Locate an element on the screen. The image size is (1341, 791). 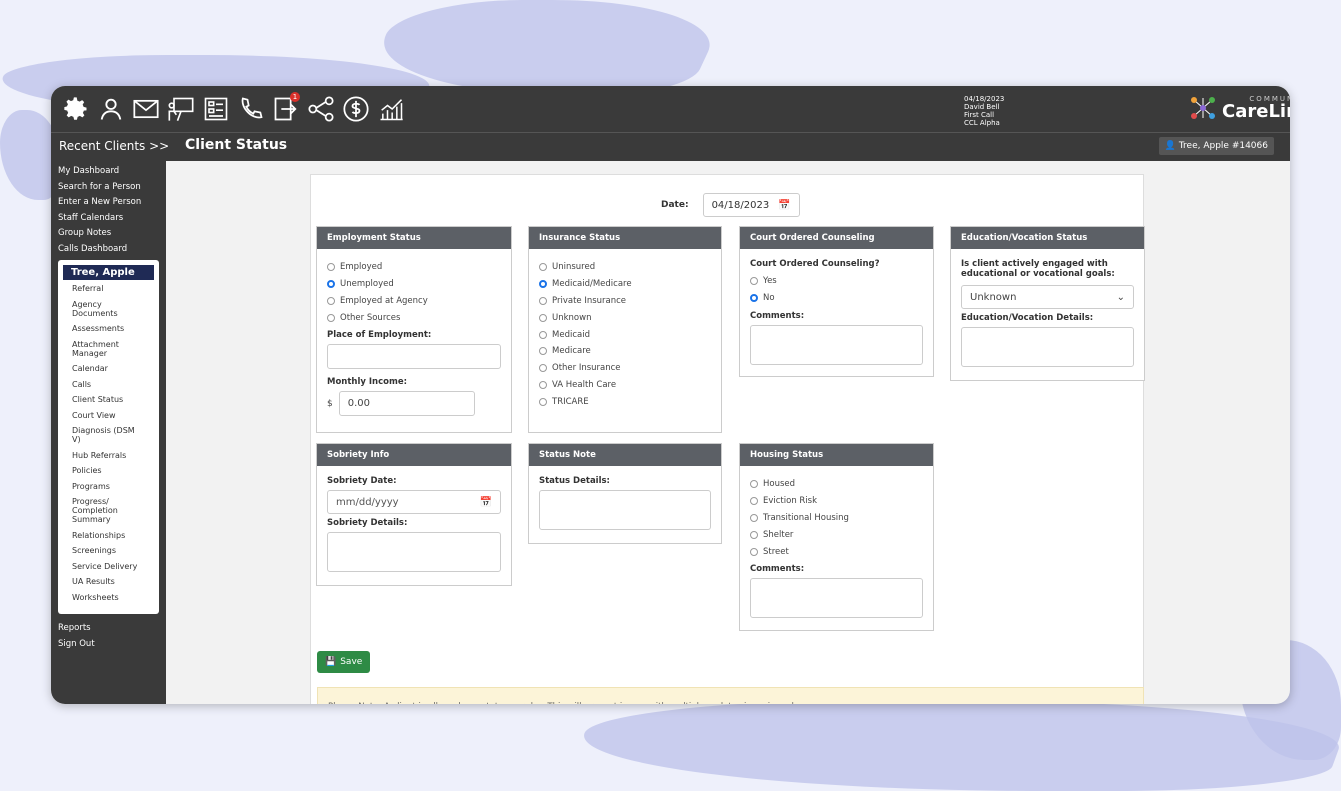
client-menu-item: Assessments is located at coordinates (108, 328).